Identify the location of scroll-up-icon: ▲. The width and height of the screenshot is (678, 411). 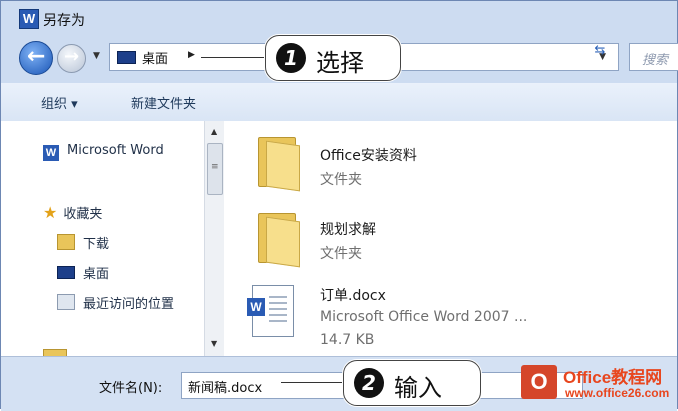
(214, 131).